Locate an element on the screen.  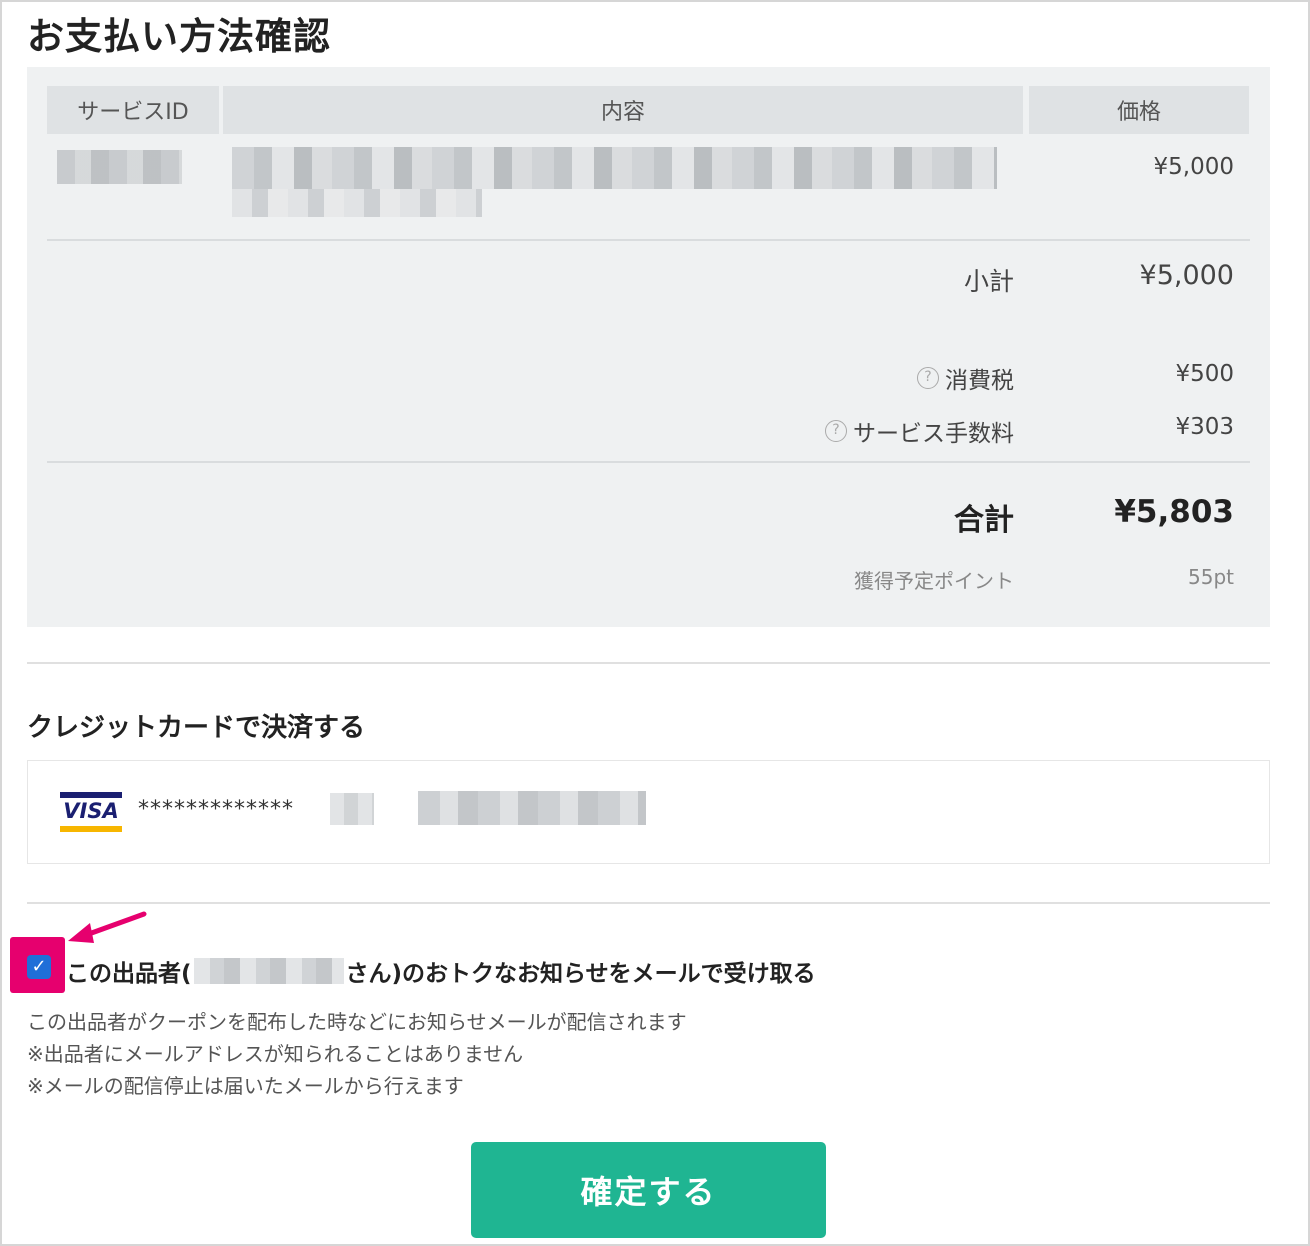
subtotal-value: ¥5,000 is located at coordinates (1186, 275).